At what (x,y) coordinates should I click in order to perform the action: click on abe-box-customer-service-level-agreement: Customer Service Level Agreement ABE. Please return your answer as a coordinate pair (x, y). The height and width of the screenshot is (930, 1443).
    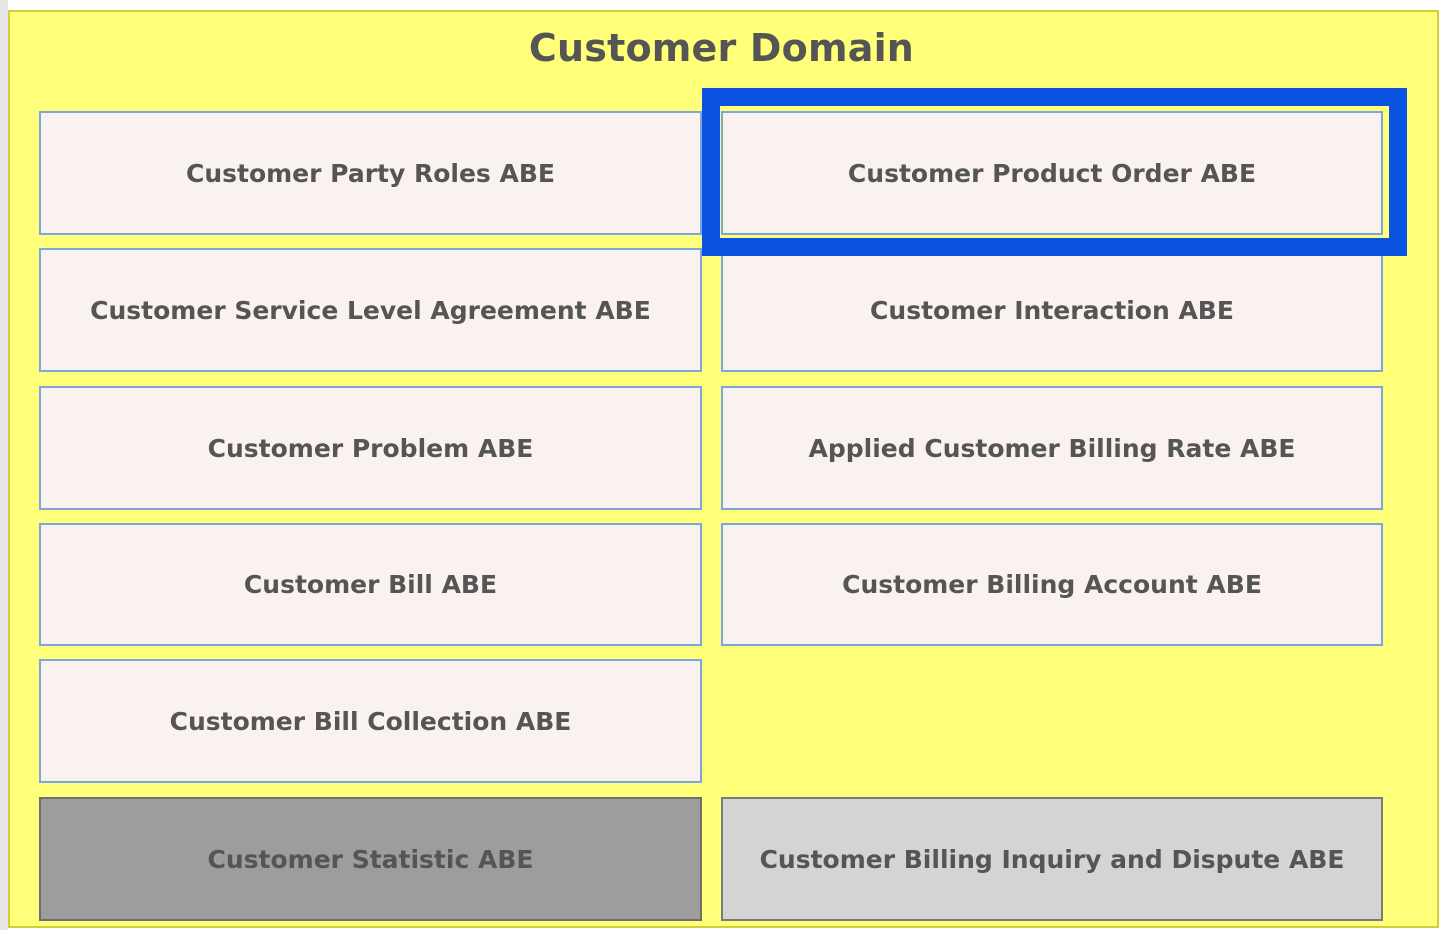
    Looking at the image, I should click on (370, 310).